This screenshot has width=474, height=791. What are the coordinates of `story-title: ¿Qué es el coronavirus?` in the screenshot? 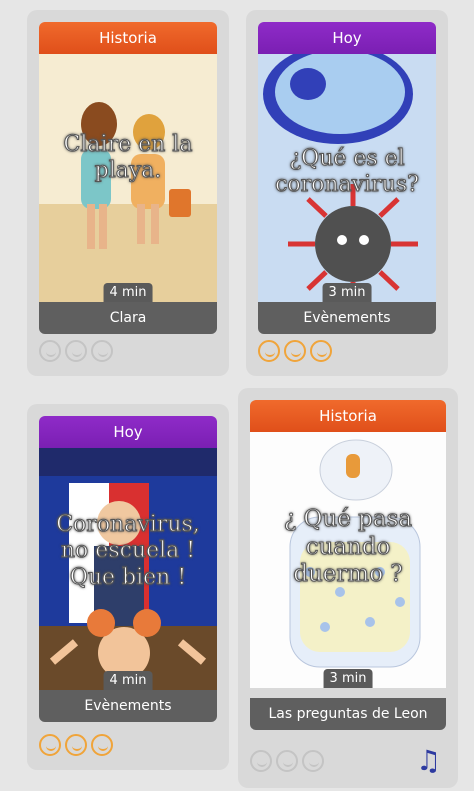 It's located at (347, 171).